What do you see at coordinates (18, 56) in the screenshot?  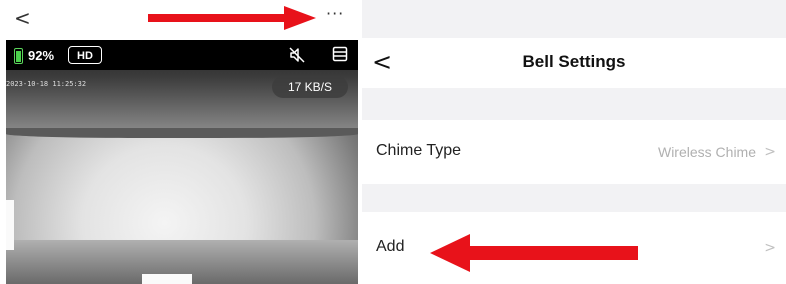 I see `battery-icon` at bounding box center [18, 56].